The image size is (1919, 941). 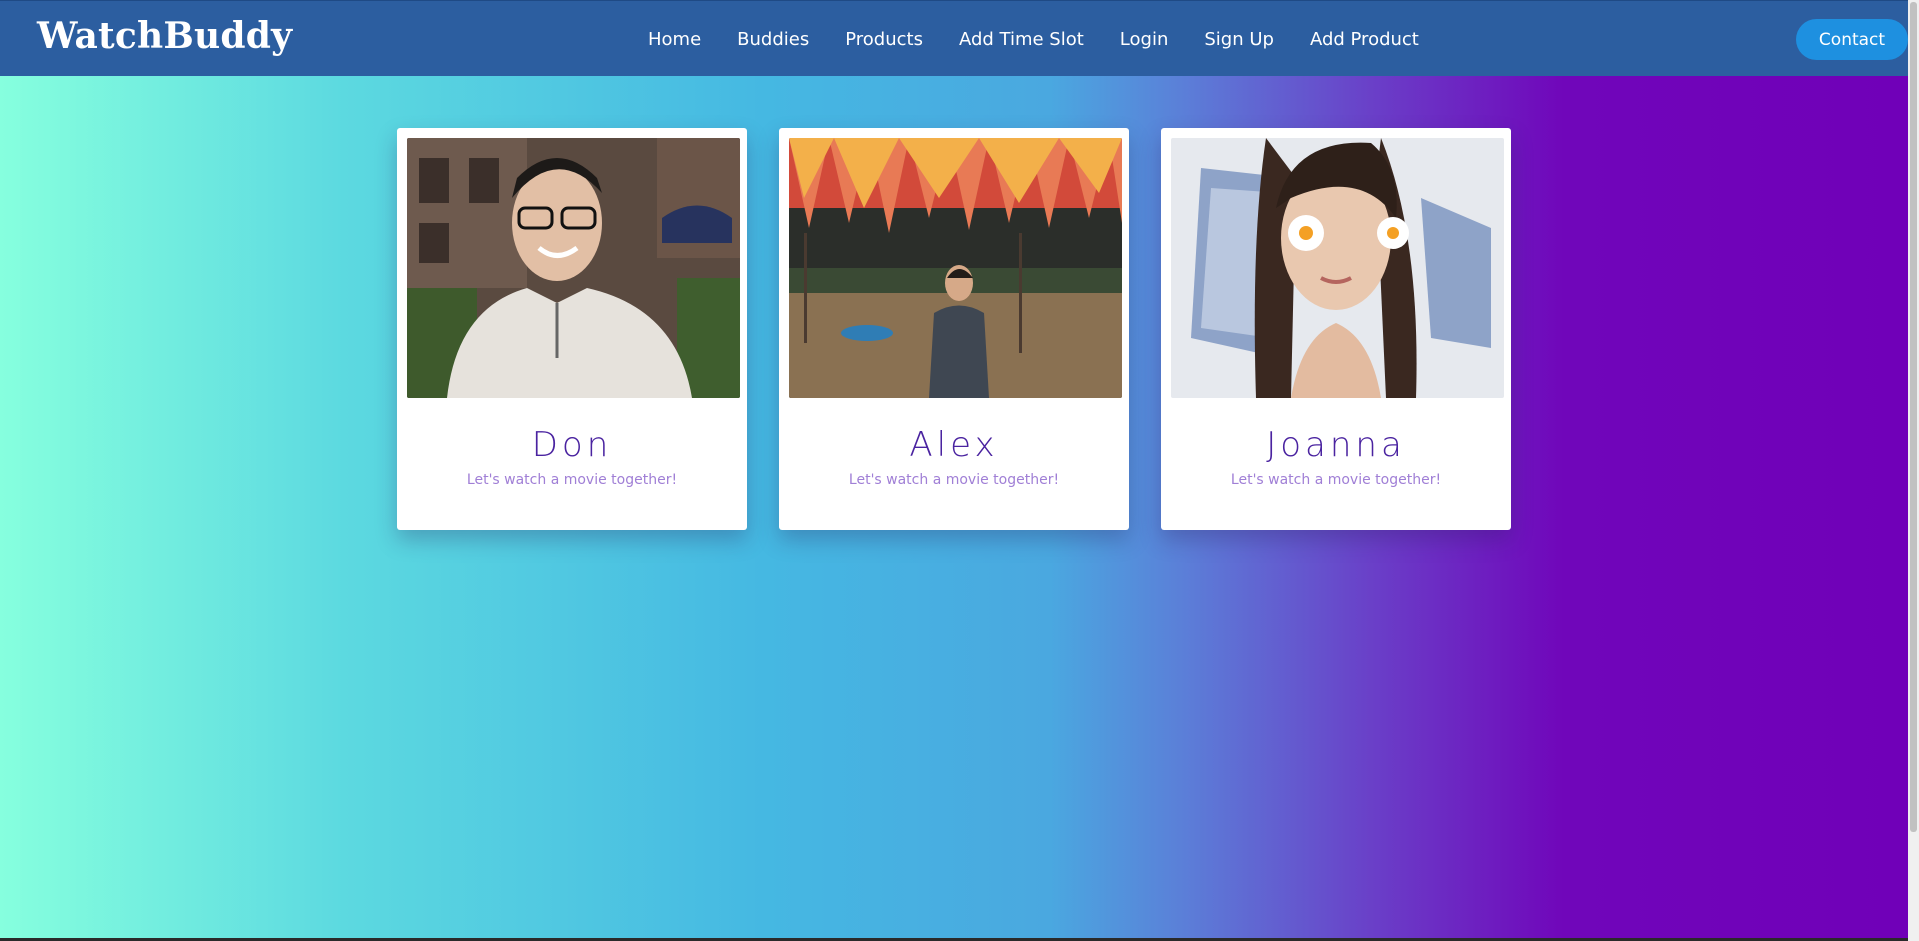 I want to click on nav-link-add-product: Add Product, so click(x=1364, y=39).